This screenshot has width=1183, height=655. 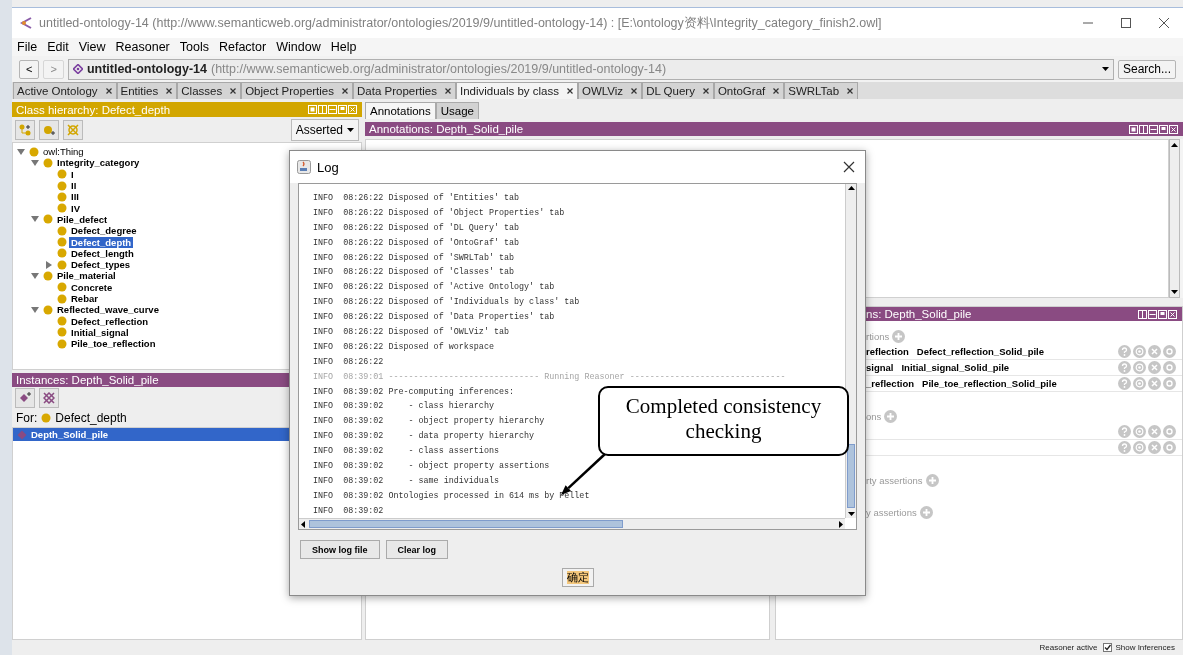 What do you see at coordinates (1068, 647) in the screenshot?
I see `reasoner-status: Reasoner active` at bounding box center [1068, 647].